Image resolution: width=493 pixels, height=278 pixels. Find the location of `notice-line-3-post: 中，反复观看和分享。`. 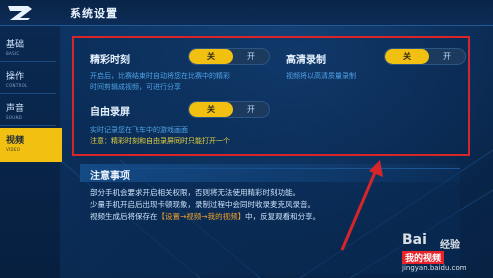

notice-line-3-post: 中，反复观看和分享。 is located at coordinates (283, 216).